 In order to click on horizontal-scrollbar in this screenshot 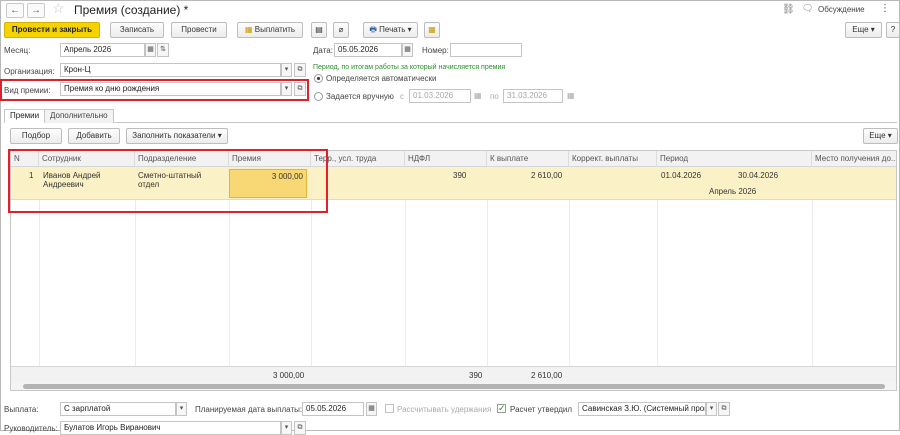, I will do `click(453, 386)`.